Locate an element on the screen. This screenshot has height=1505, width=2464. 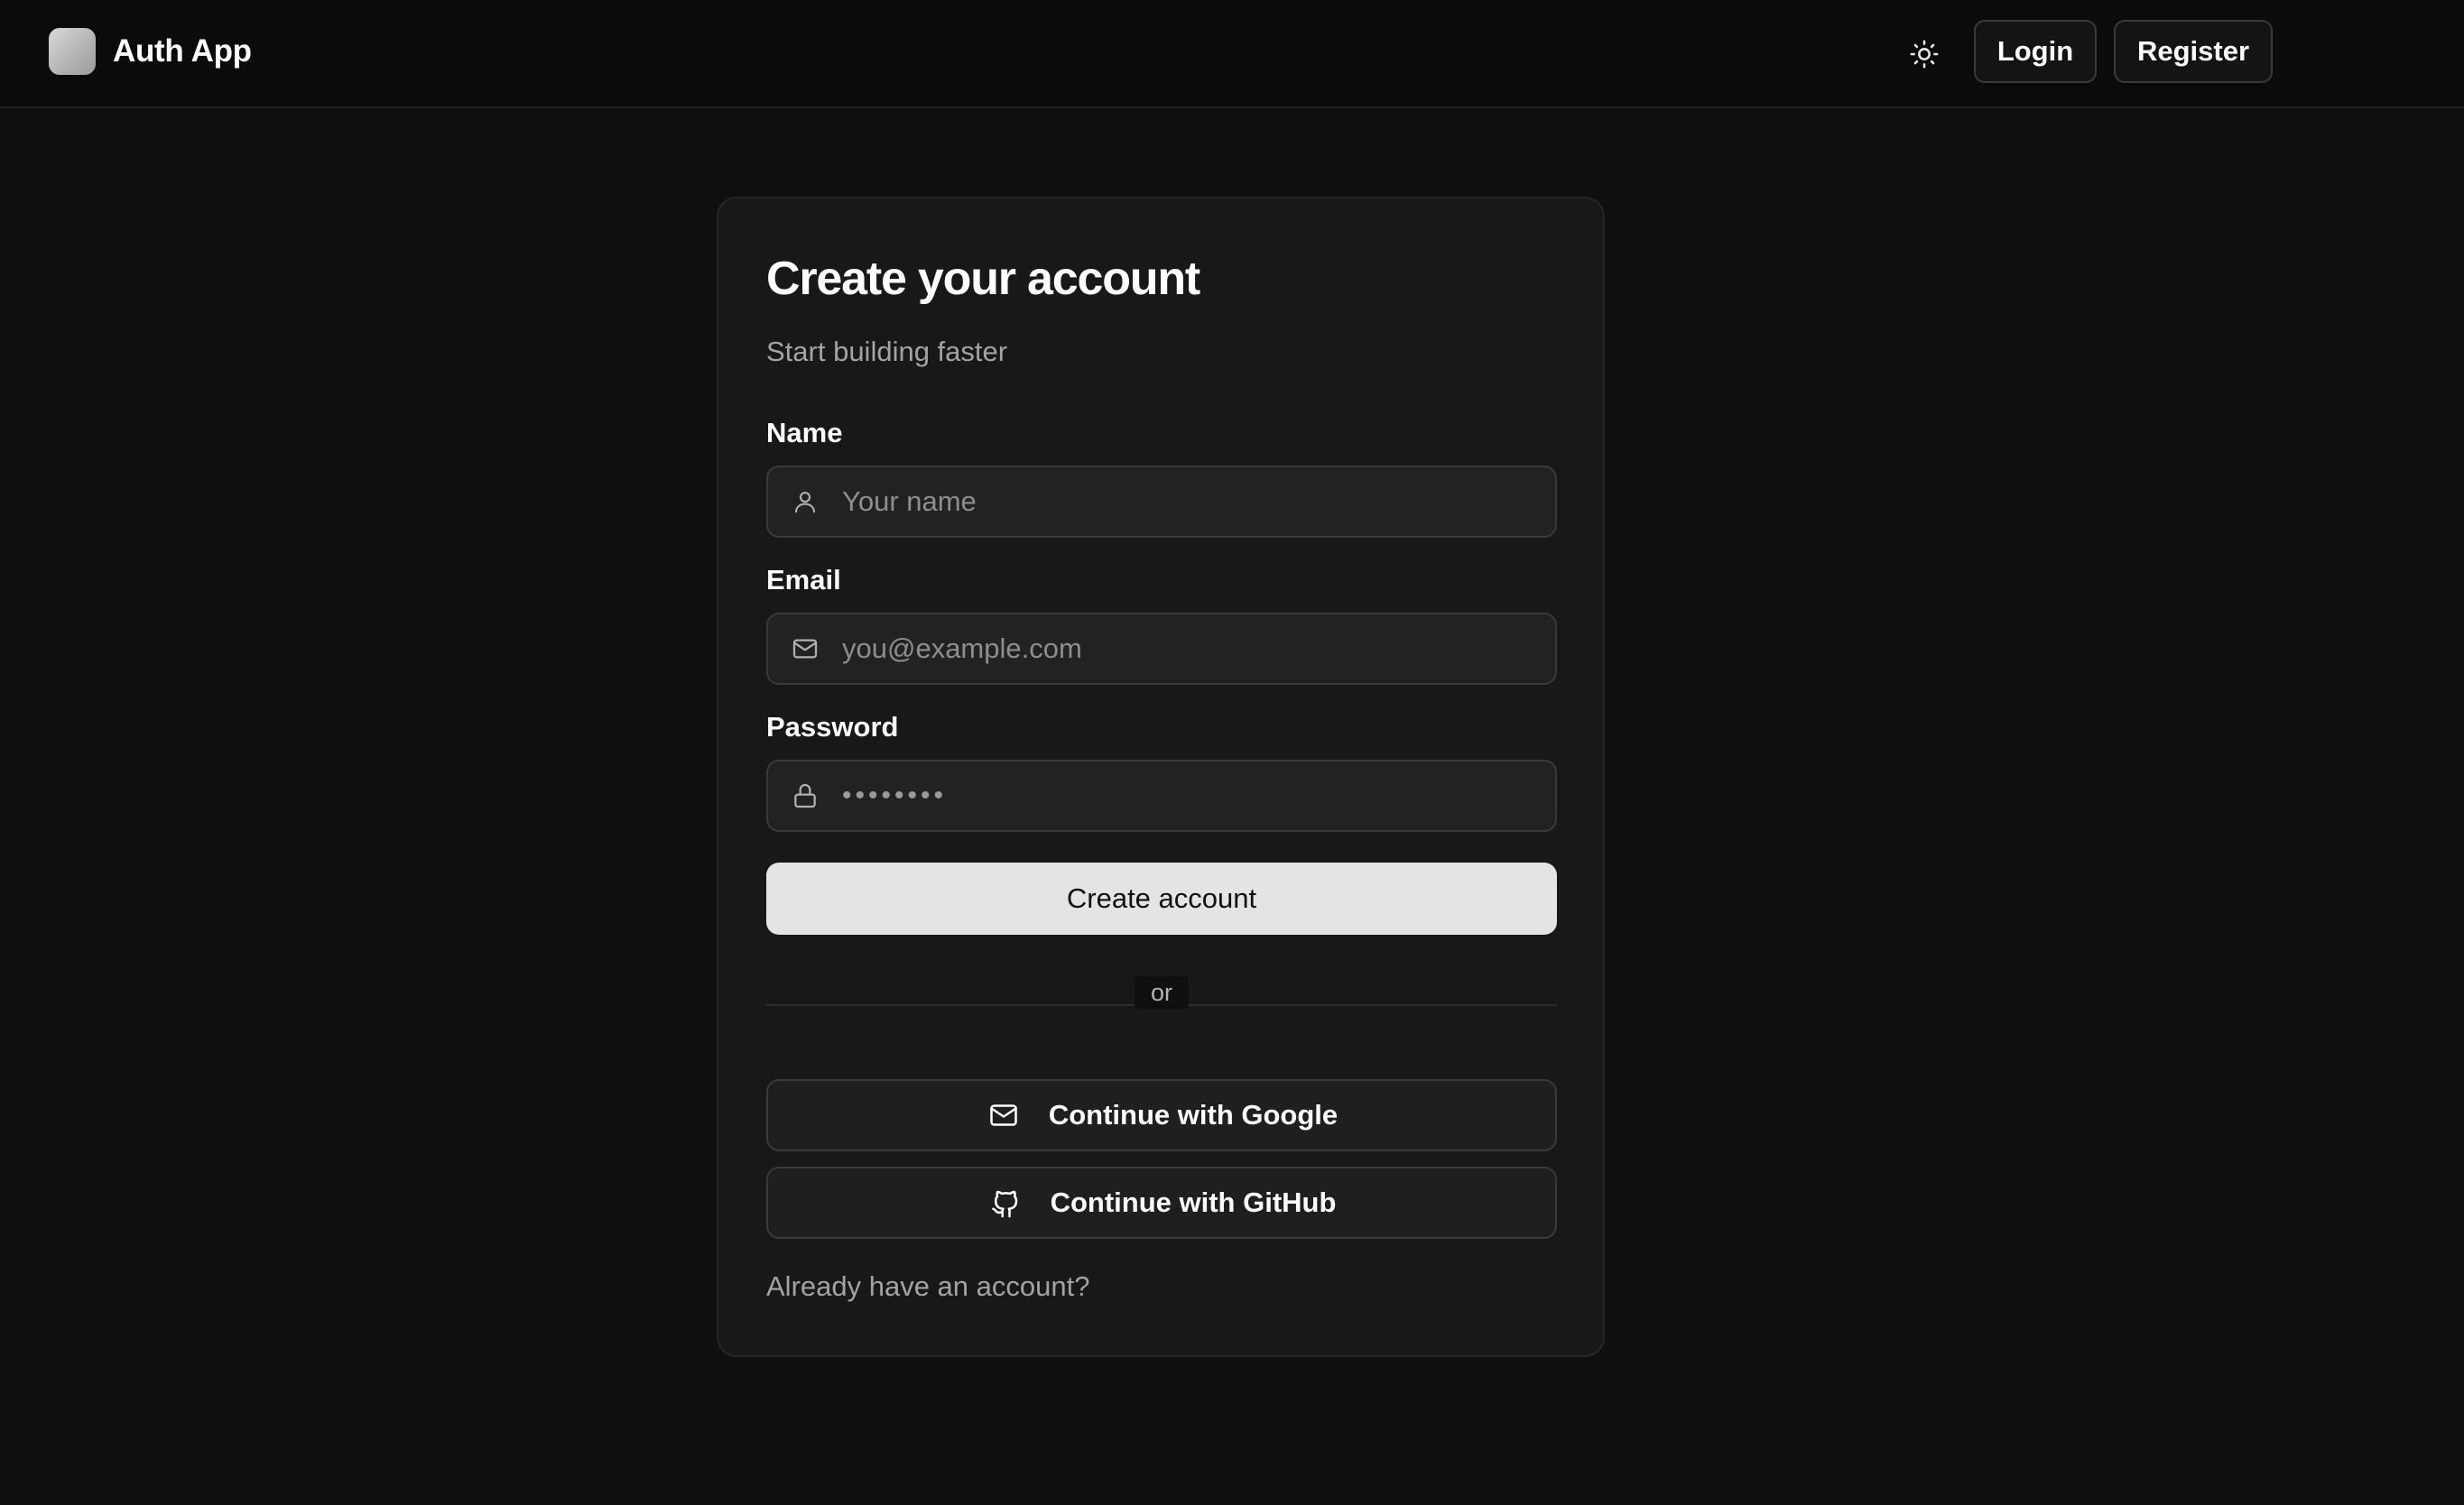
email-field is located at coordinates (1161, 649).